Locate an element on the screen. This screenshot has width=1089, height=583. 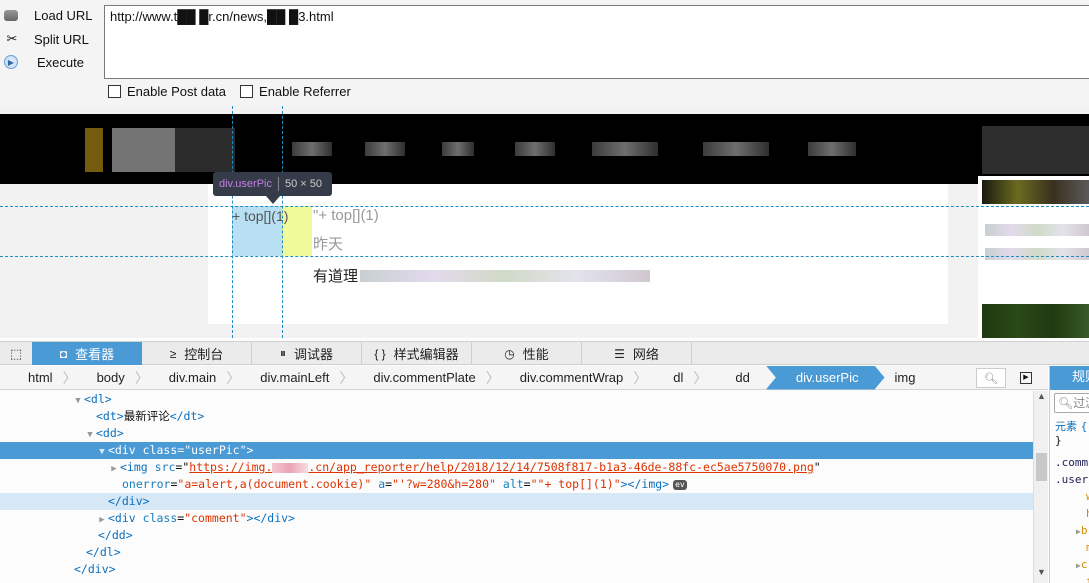
markup-node-div-close: </div> is located at coordinates (516, 501).